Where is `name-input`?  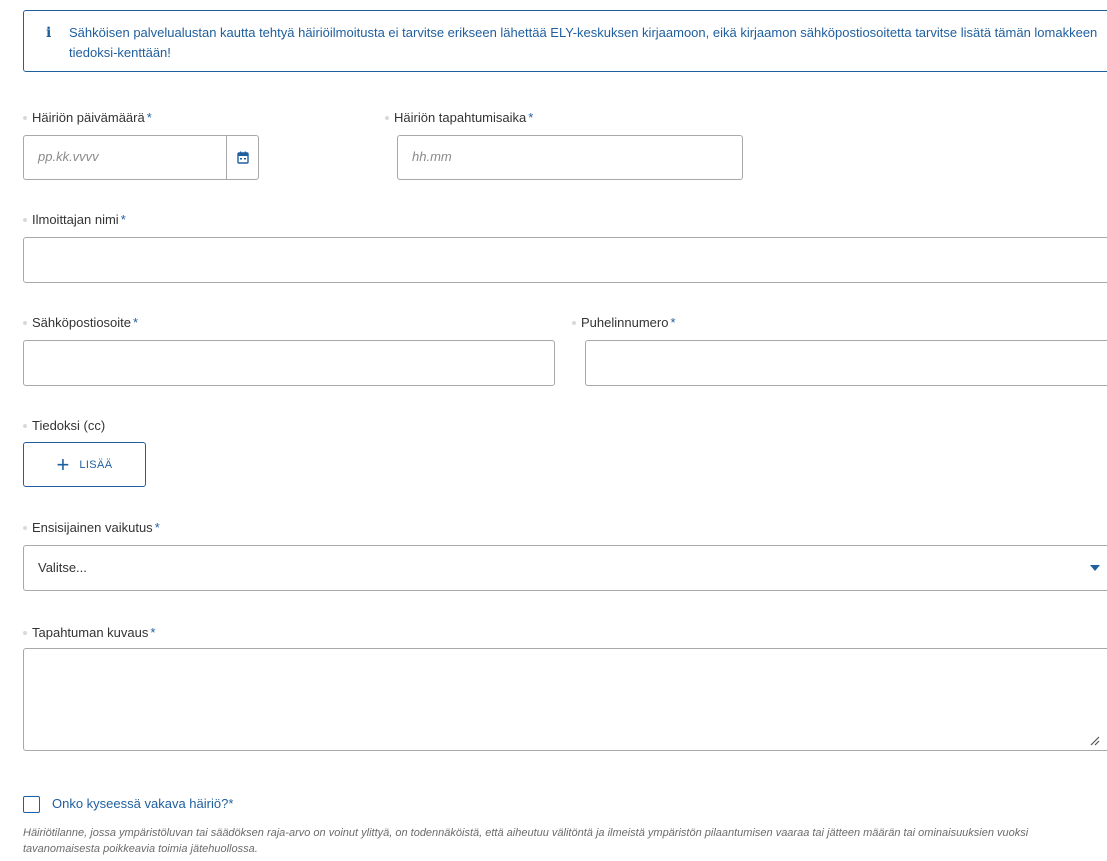
name-input is located at coordinates (565, 260).